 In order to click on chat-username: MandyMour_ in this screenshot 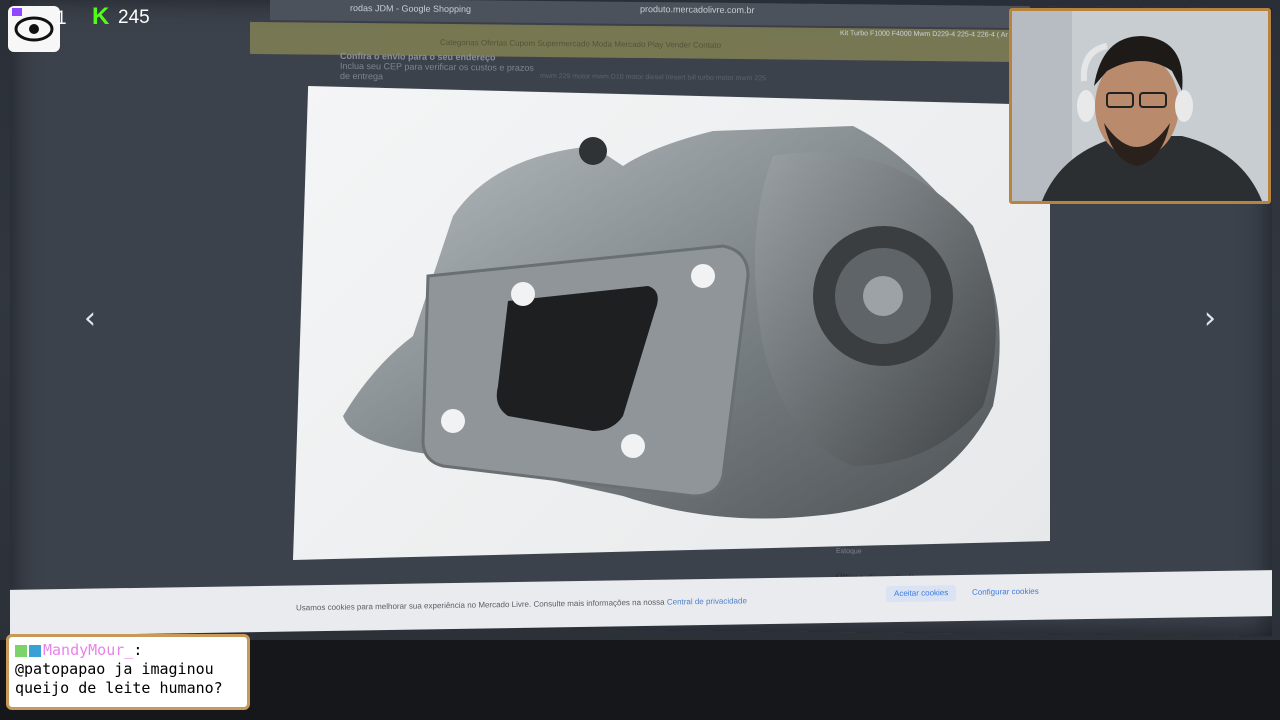, I will do `click(88, 650)`.